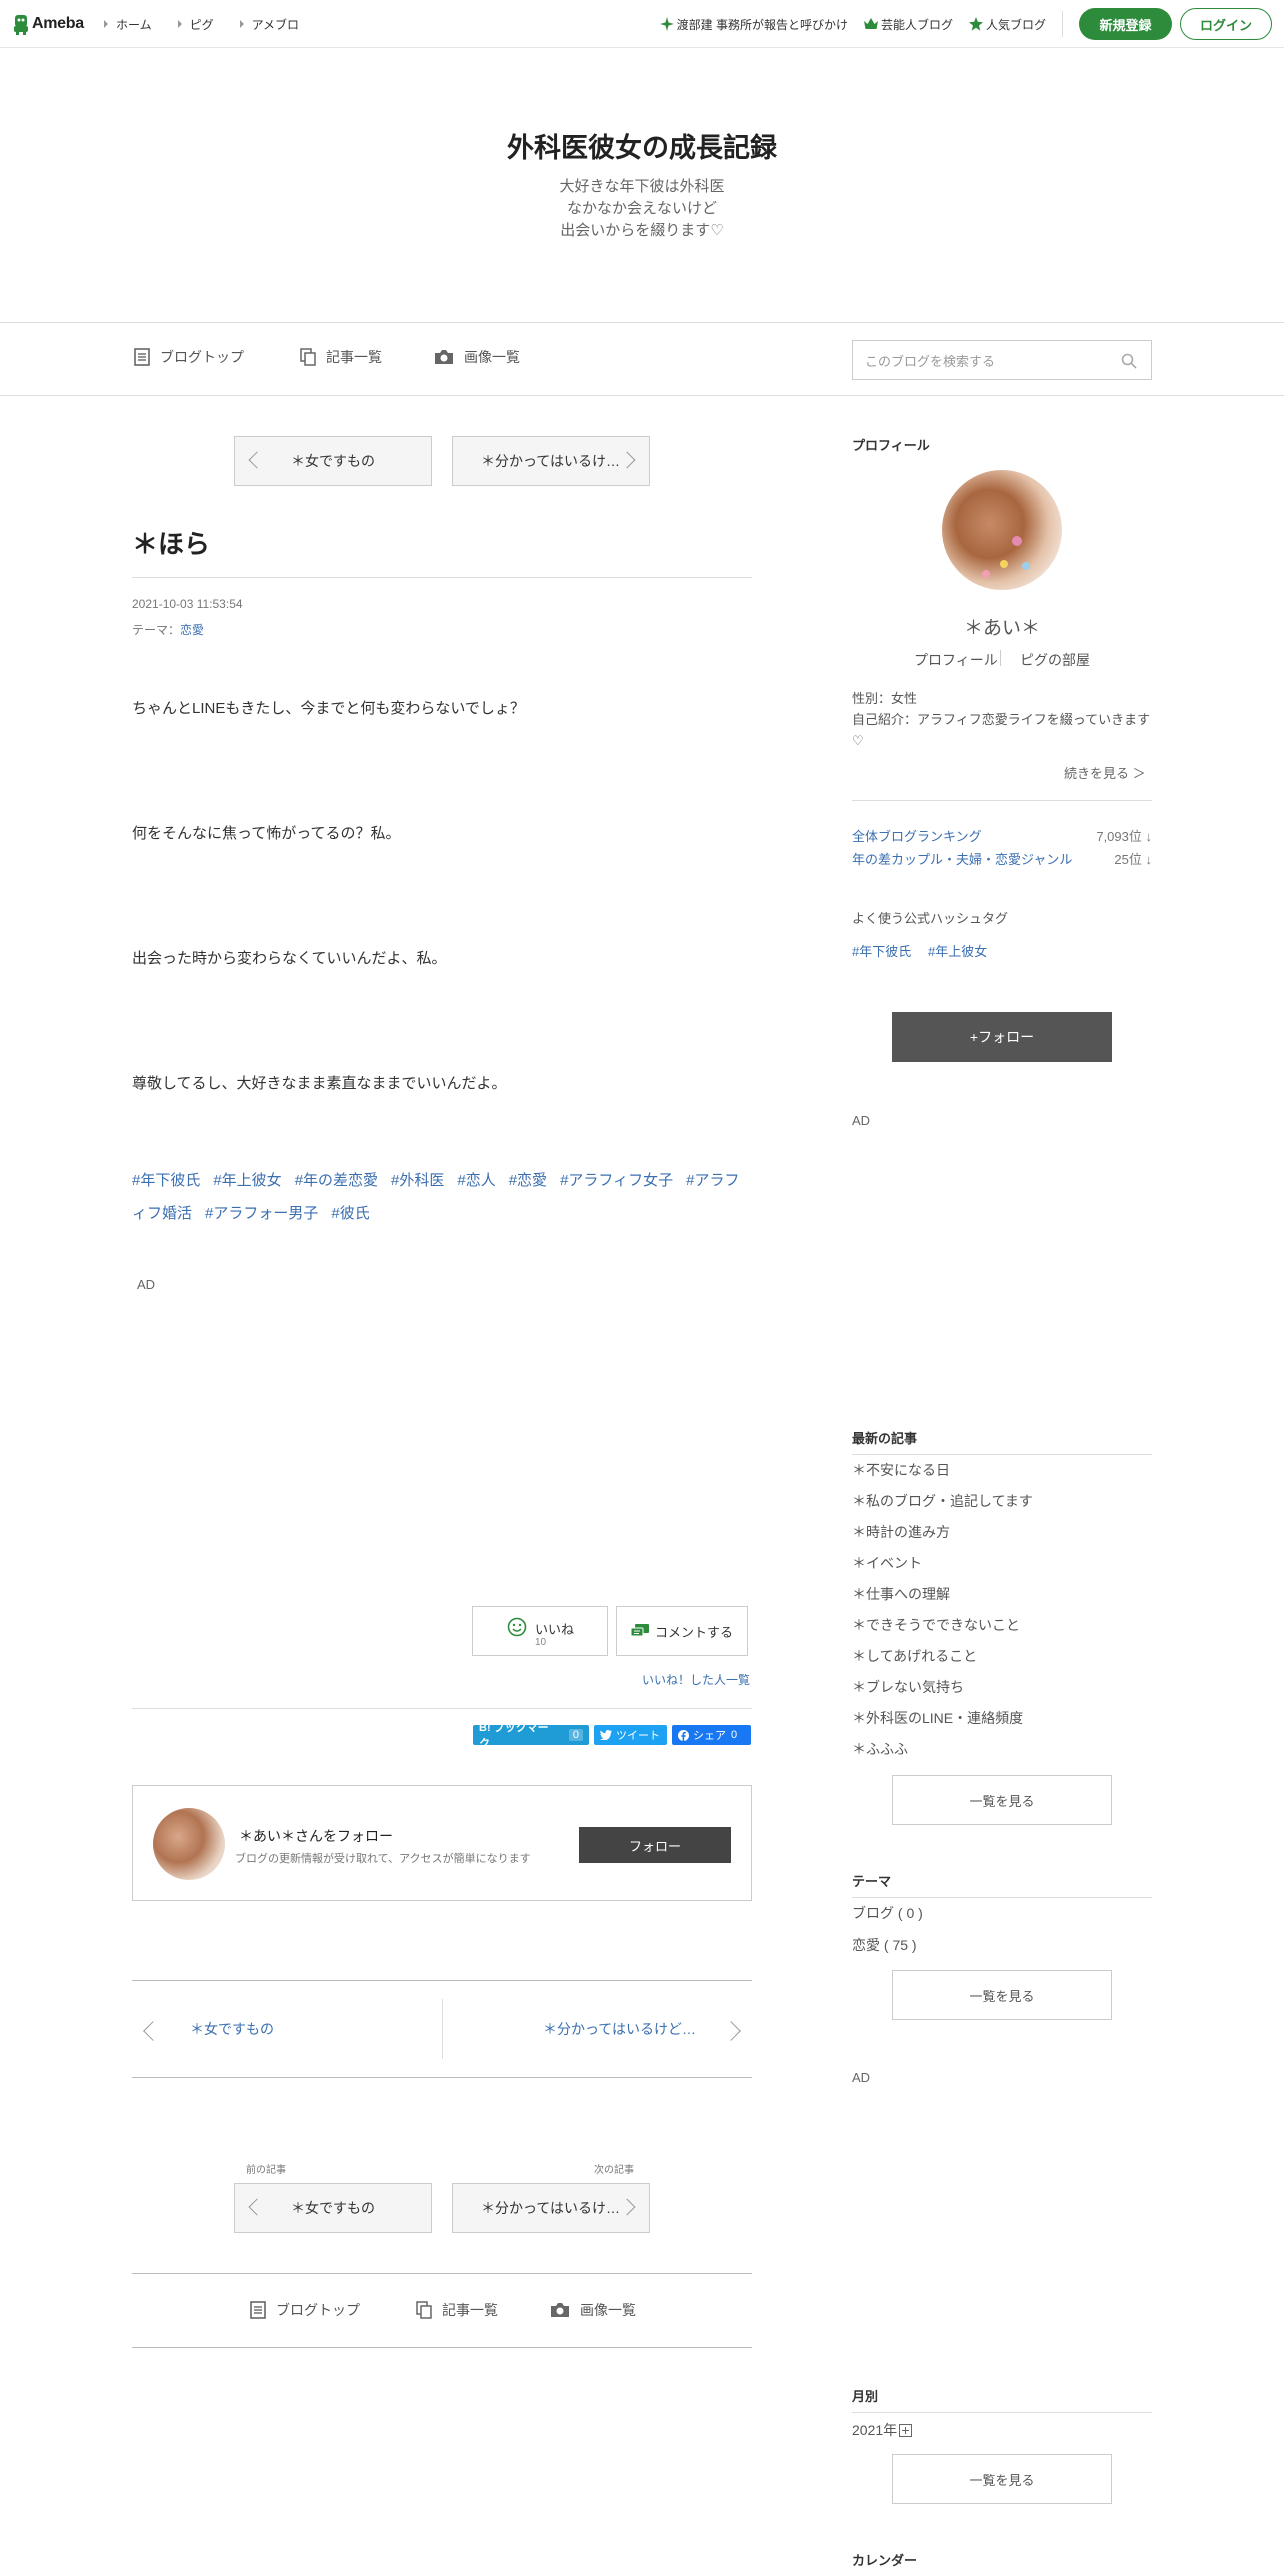  What do you see at coordinates (914, 1656) in the screenshot?
I see `recent-entry-link: ＊してあげれること` at bounding box center [914, 1656].